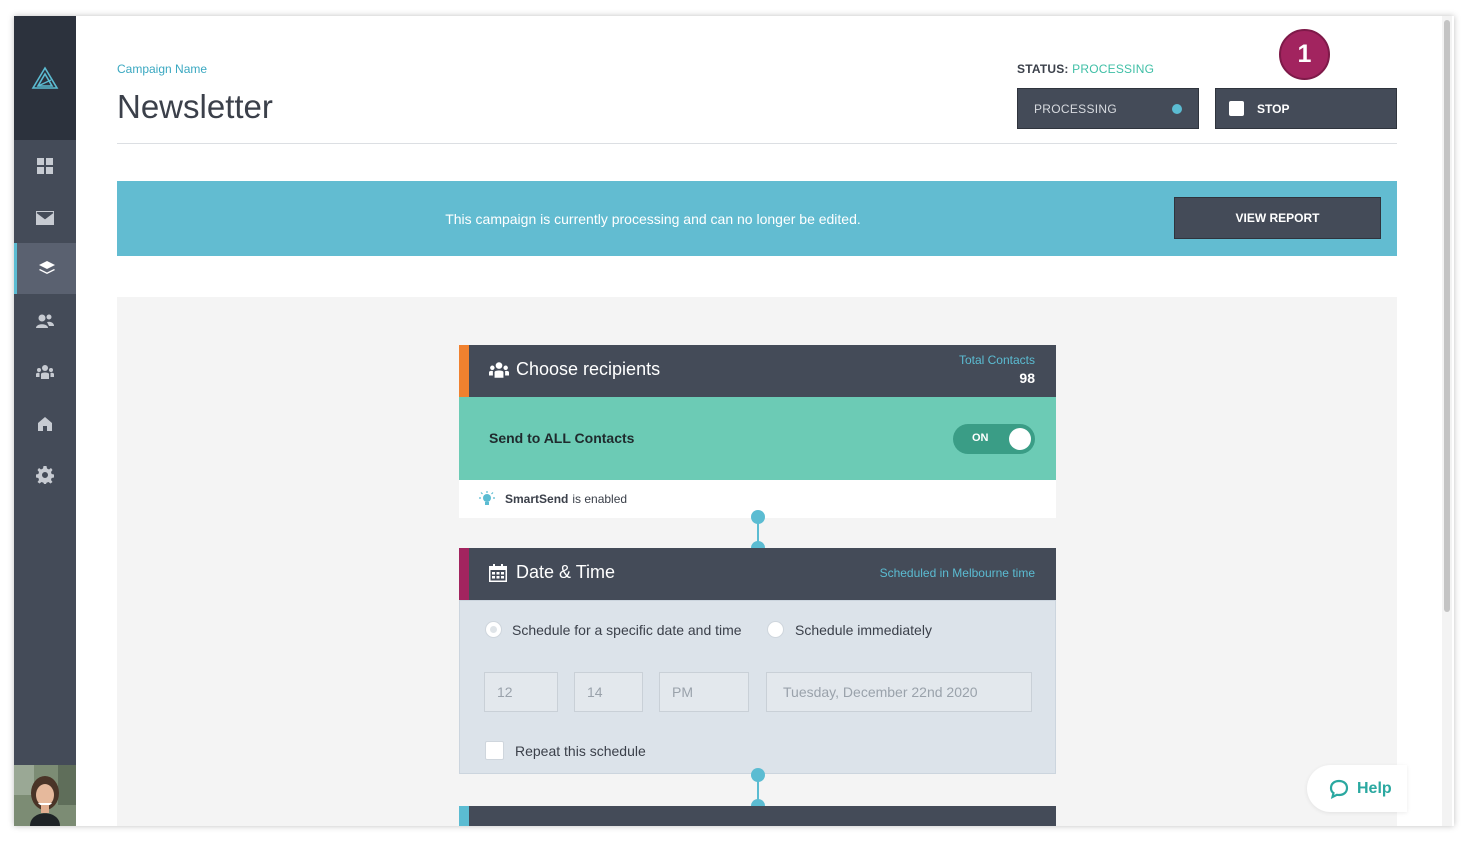  Describe the element at coordinates (1447, 316) in the screenshot. I see `scrollbar-thumb` at that location.